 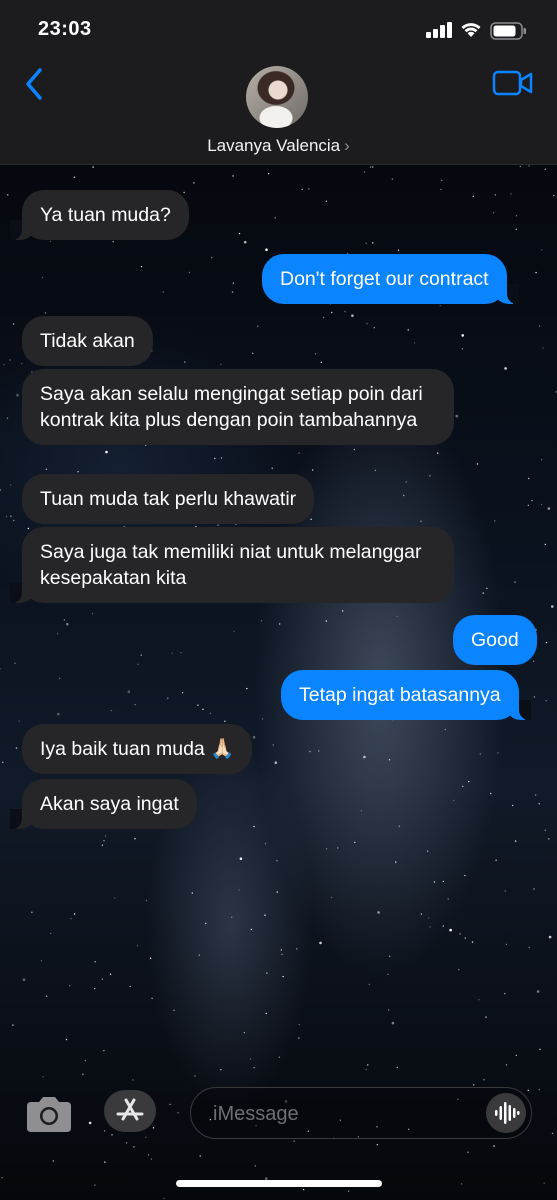 I want to click on battery-icon, so click(x=508, y=31).